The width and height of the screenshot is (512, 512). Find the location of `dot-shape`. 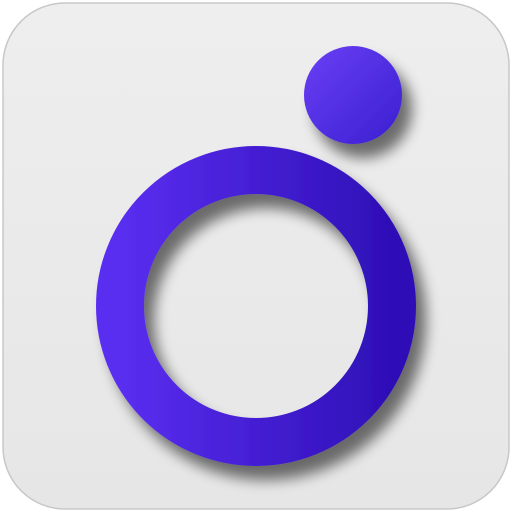

dot-shape is located at coordinates (353, 95).